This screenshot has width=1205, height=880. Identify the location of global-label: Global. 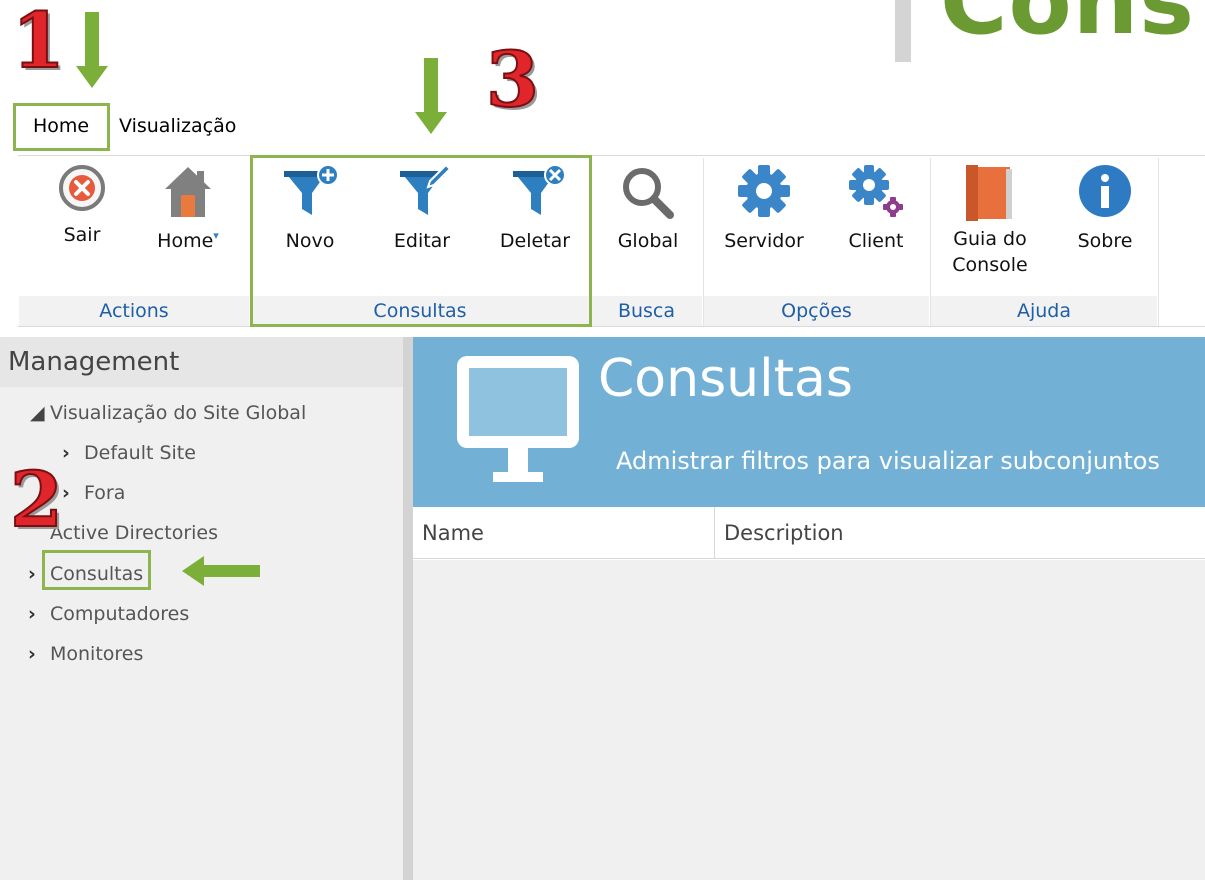
(648, 241).